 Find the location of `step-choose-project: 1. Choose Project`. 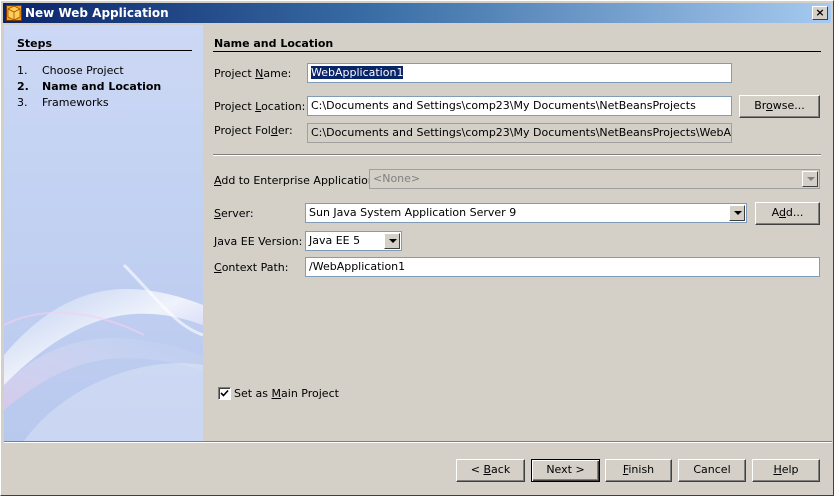

step-choose-project: 1. Choose Project is located at coordinates (70, 70).